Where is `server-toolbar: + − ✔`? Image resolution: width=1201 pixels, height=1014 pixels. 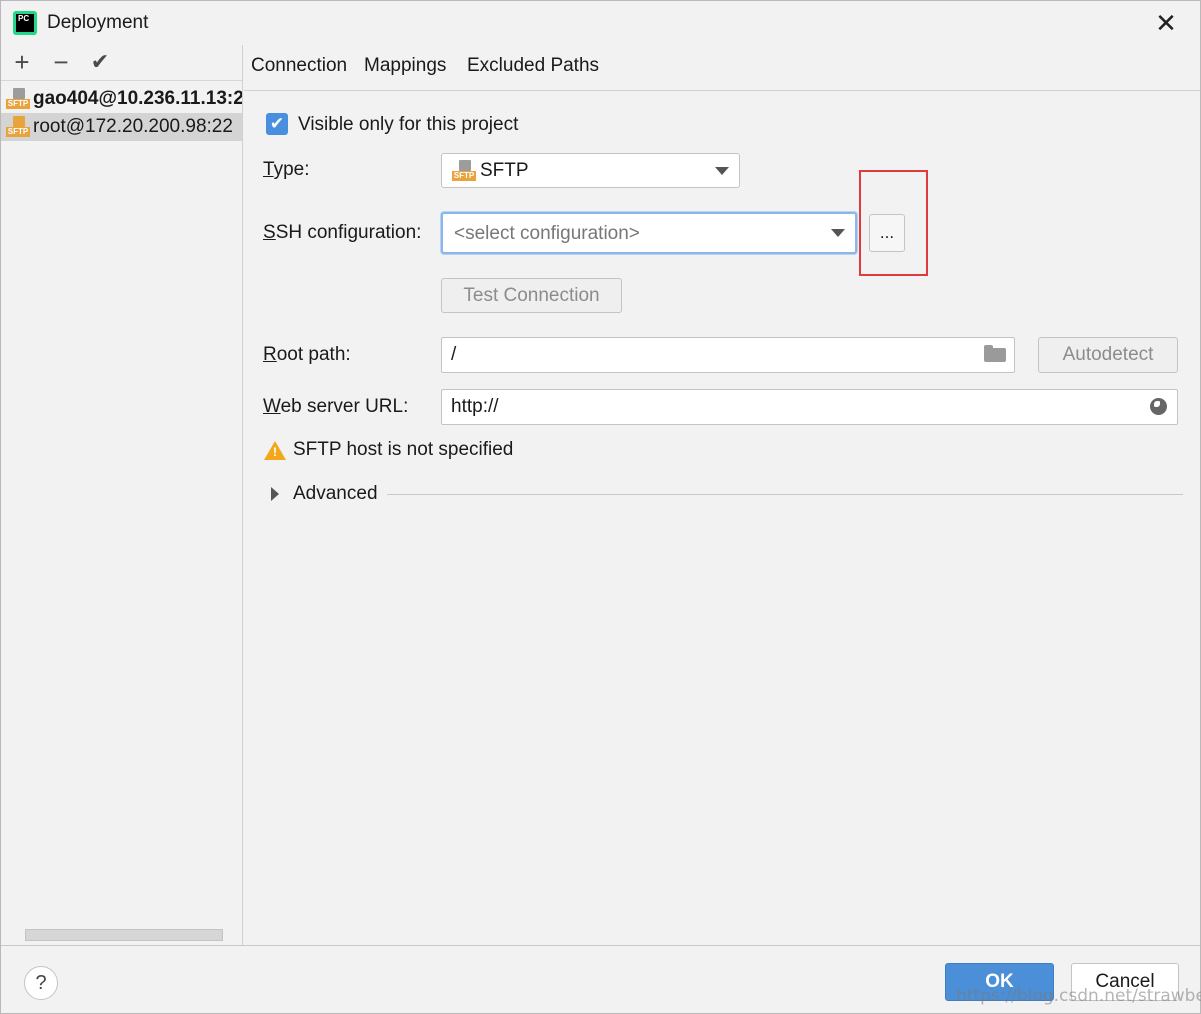 server-toolbar: + − ✔ is located at coordinates (121, 63).